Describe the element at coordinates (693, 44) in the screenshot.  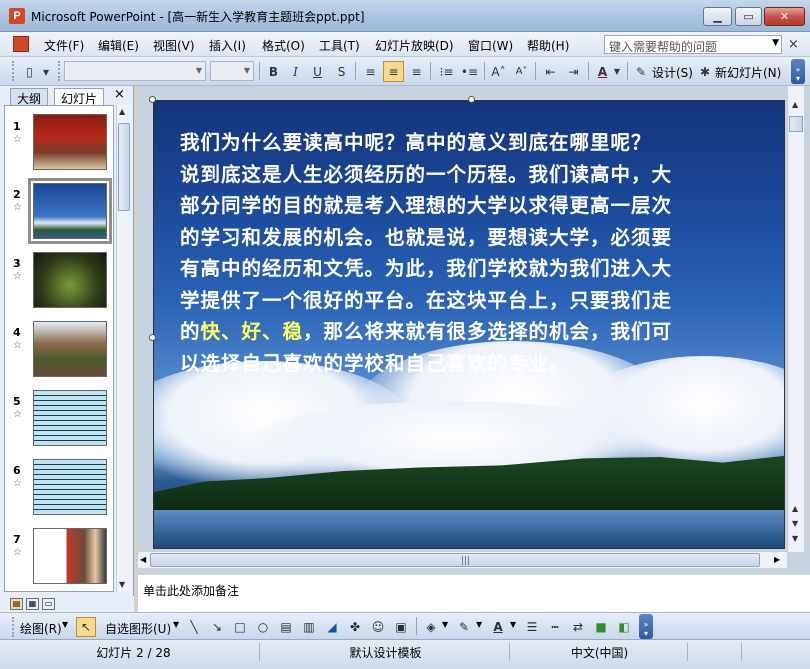
I see `help-search-input: 键入需要帮助的问题 ▼` at that location.